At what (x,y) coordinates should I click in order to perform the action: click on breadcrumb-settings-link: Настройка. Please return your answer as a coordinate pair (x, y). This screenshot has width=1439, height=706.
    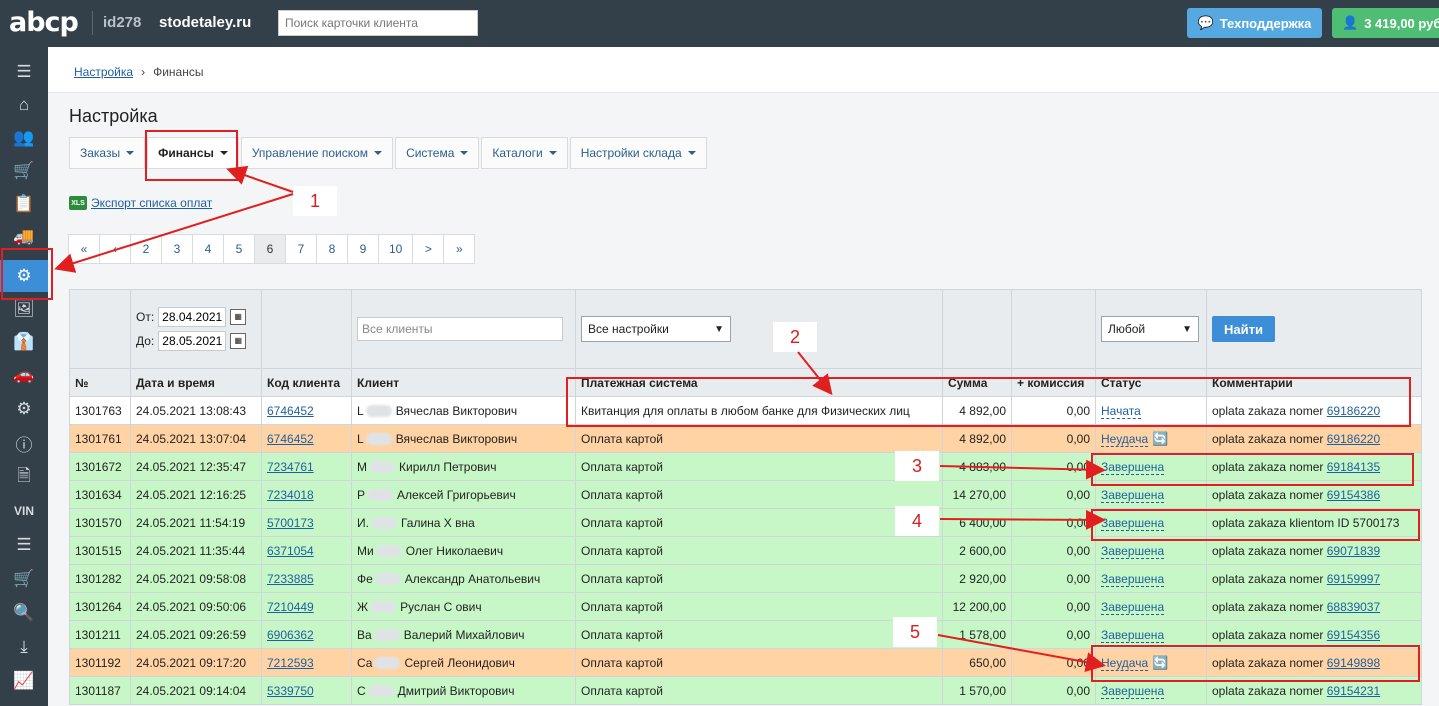
    Looking at the image, I should click on (103, 72).